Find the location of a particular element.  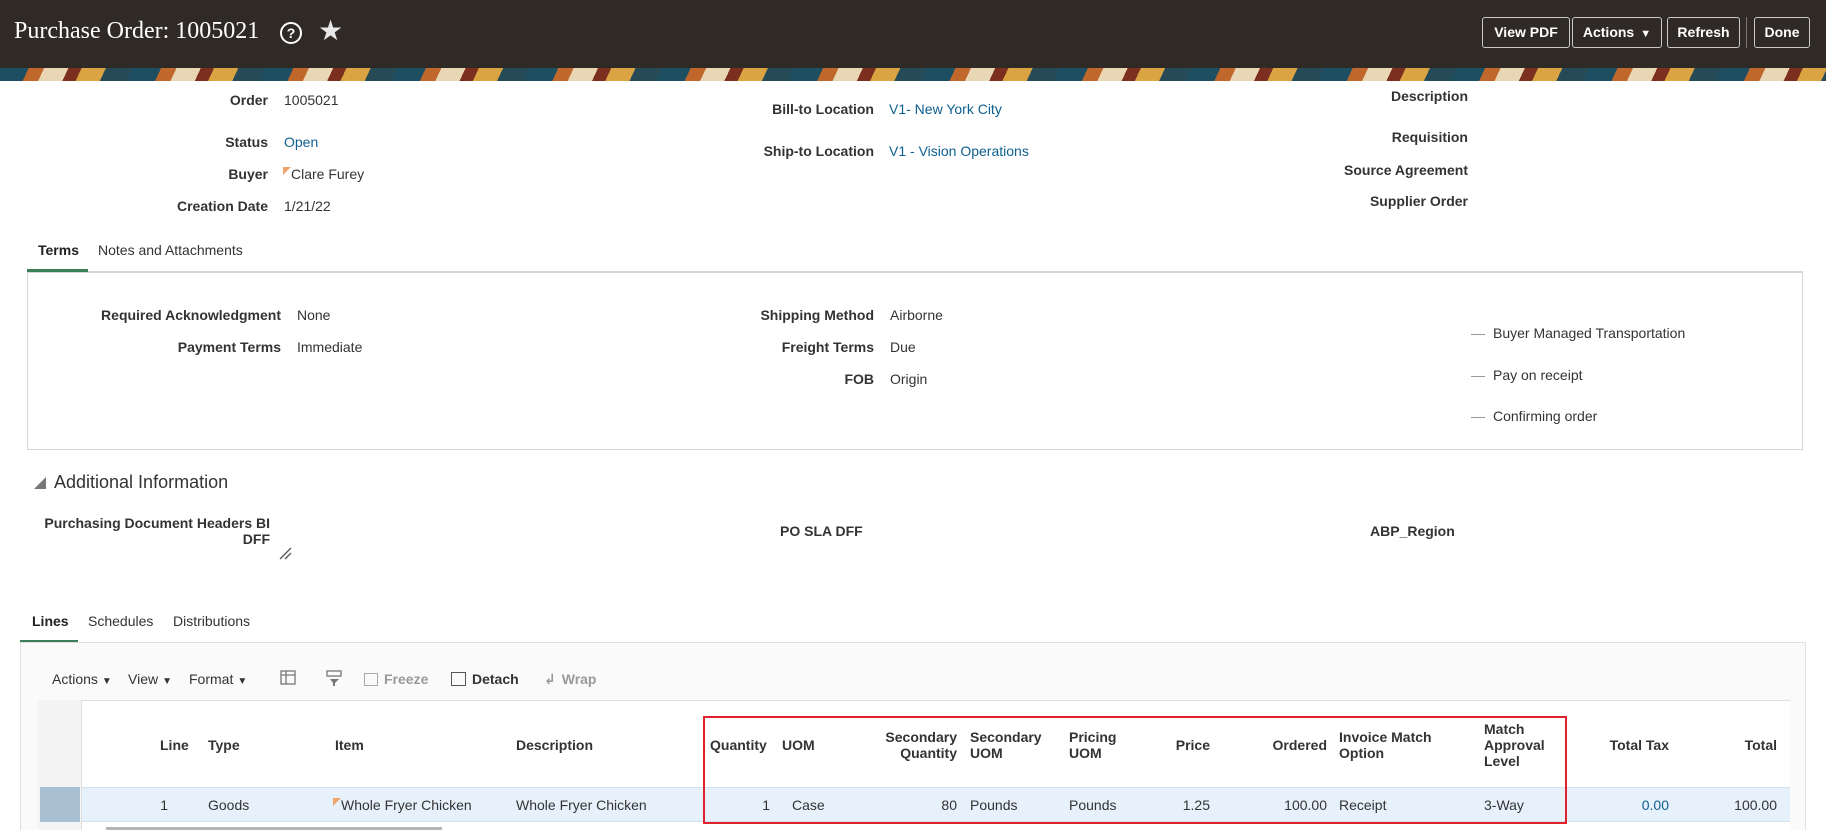

done-label: Done is located at coordinates (1782, 32).